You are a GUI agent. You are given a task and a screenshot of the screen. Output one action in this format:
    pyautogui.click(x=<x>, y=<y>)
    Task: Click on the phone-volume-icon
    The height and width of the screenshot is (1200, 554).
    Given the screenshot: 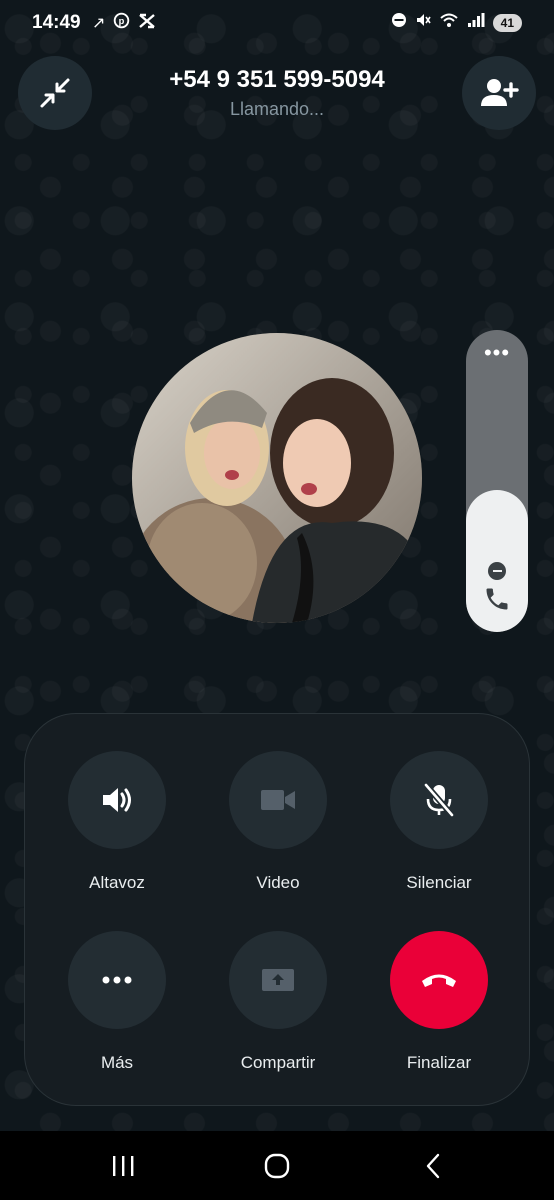 What is the action you would take?
    pyautogui.click(x=497, y=601)
    